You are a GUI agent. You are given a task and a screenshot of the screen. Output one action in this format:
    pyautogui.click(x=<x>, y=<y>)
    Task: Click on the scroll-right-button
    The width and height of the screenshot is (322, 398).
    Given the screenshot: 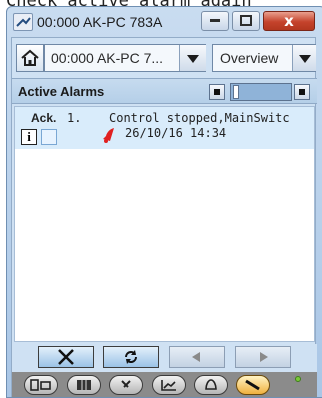 What is the action you would take?
    pyautogui.click(x=302, y=92)
    